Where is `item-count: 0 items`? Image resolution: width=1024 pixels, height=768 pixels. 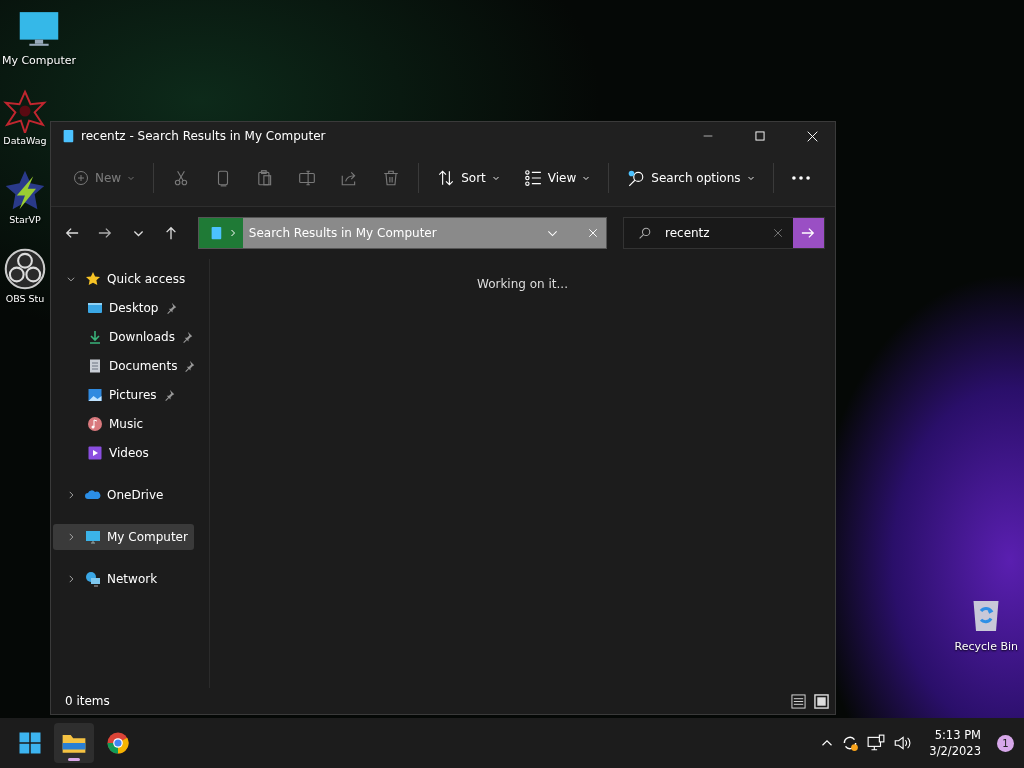
item-count: 0 items is located at coordinates (88, 701).